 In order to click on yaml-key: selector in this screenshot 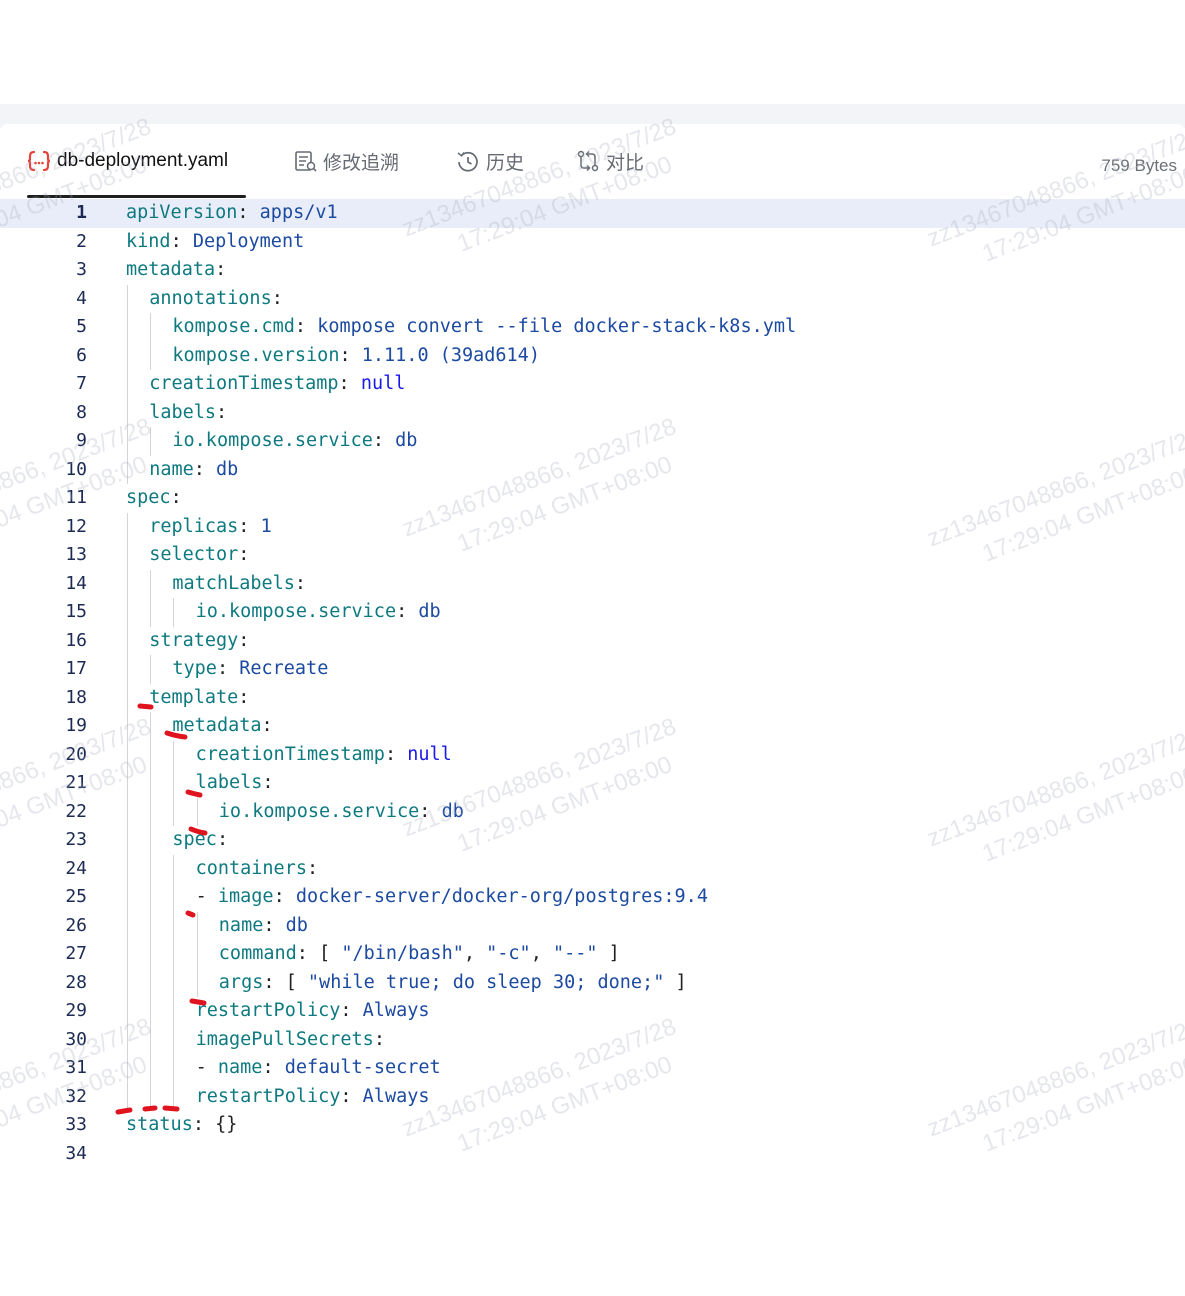, I will do `click(194, 554)`.